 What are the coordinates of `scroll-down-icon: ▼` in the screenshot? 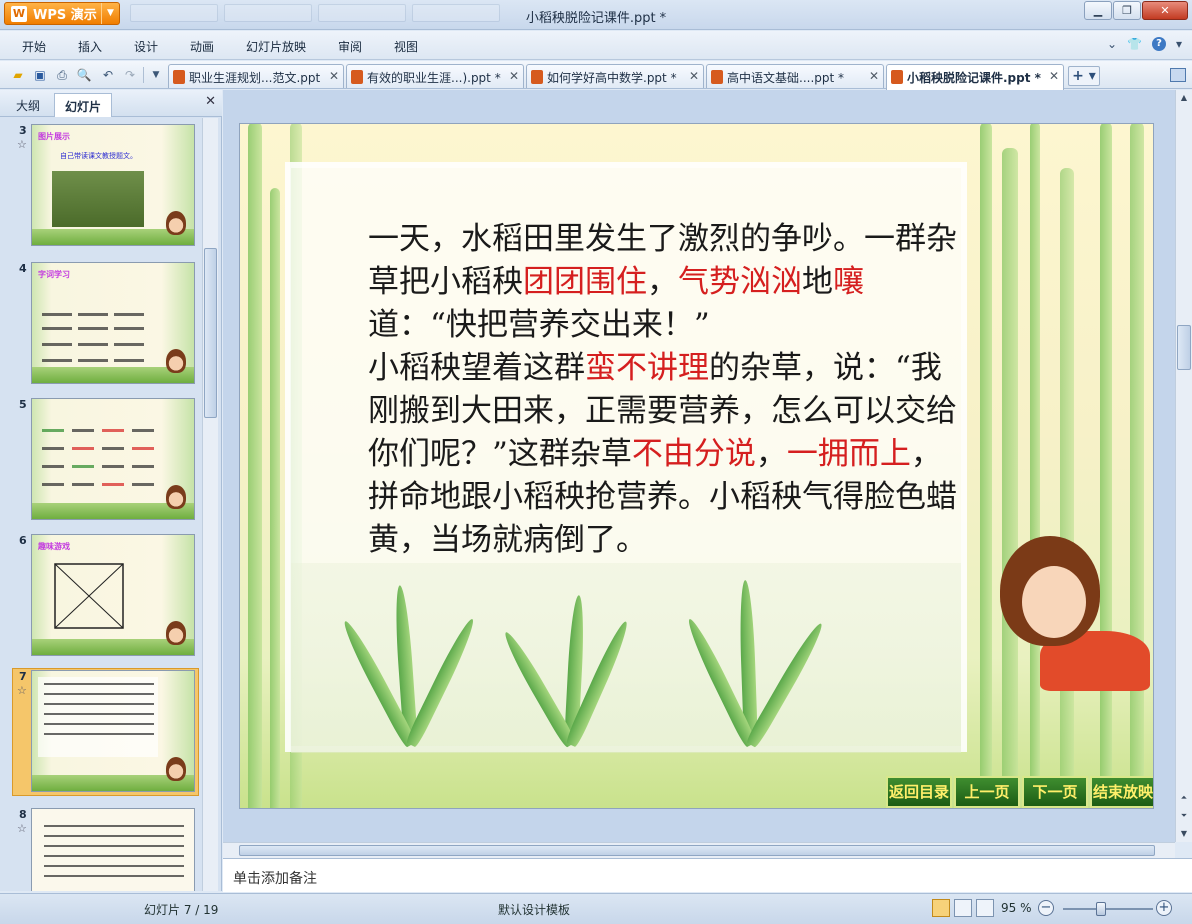 It's located at (1184, 834).